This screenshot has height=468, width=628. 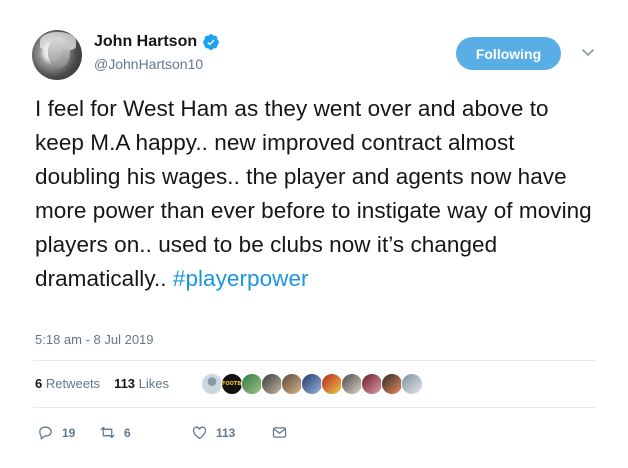 I want to click on retweet-button: 6, so click(x=145, y=432).